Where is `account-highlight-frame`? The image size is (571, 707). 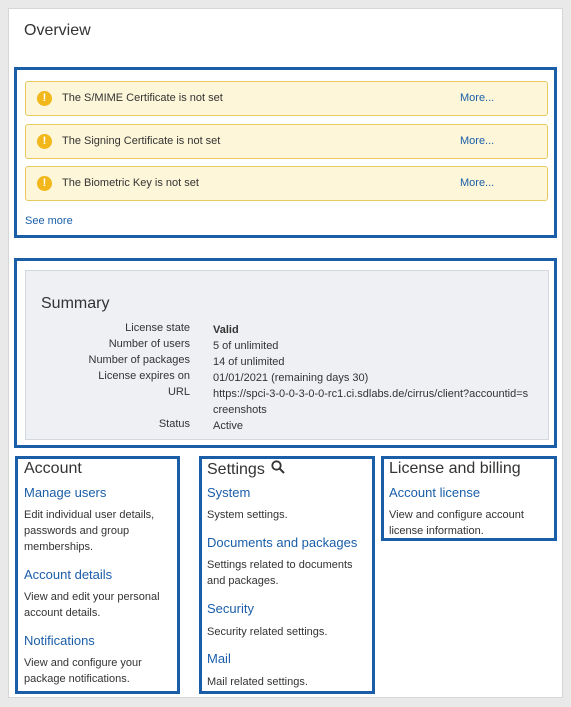 account-highlight-frame is located at coordinates (97, 575).